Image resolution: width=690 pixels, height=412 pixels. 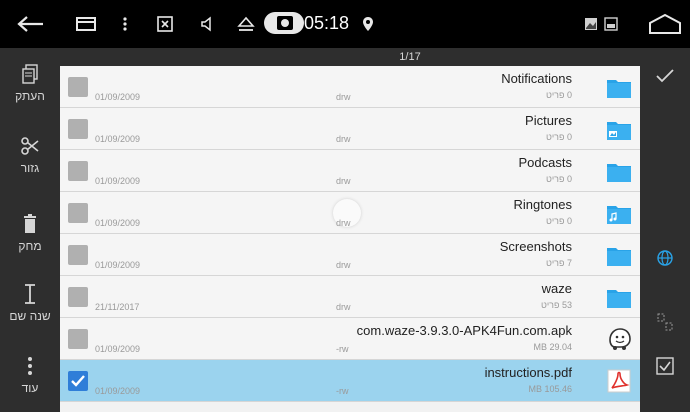 I want to click on action-sidebar: העתק גזור מחק שנה שם עוד, so click(x=30, y=230).